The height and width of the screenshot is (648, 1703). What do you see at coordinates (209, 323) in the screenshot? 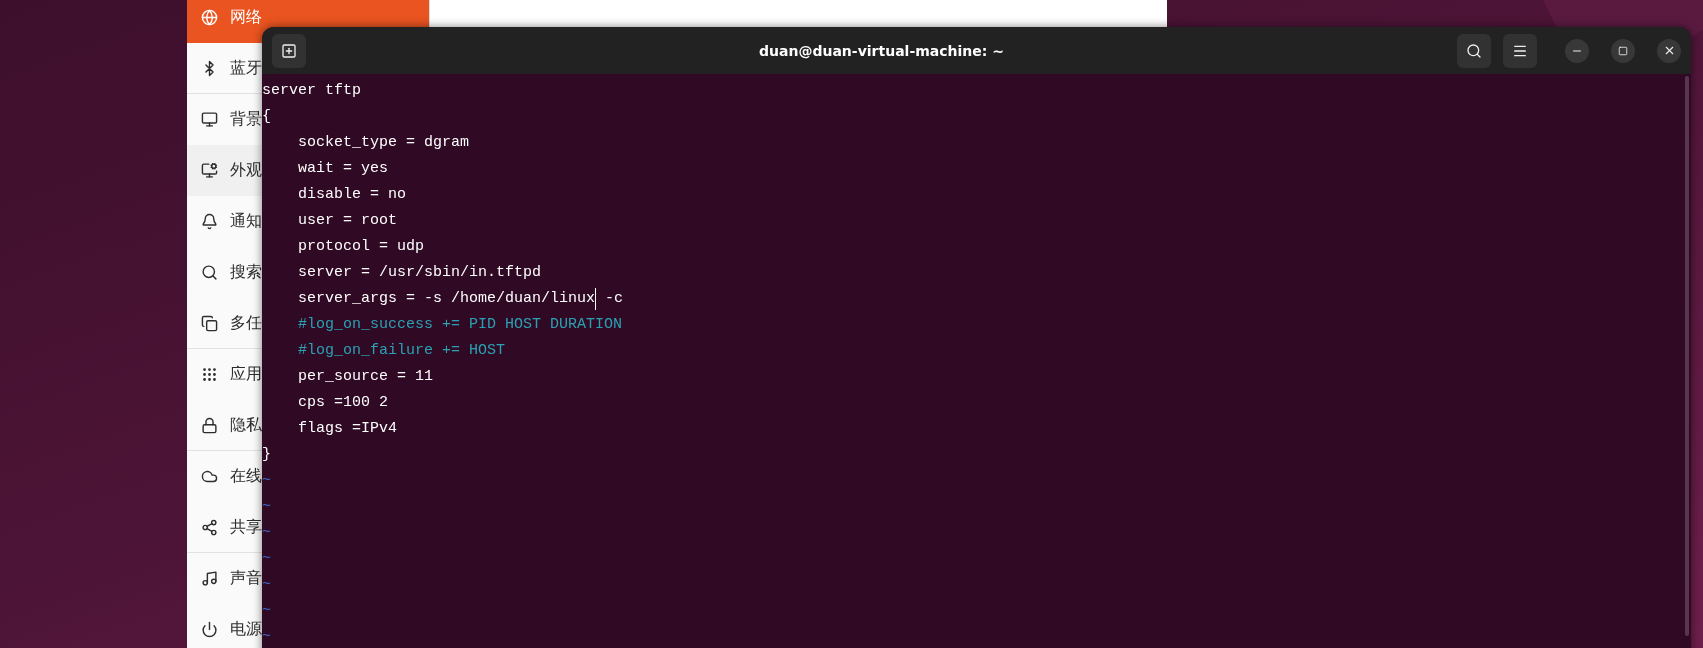
I see `windows-icon` at bounding box center [209, 323].